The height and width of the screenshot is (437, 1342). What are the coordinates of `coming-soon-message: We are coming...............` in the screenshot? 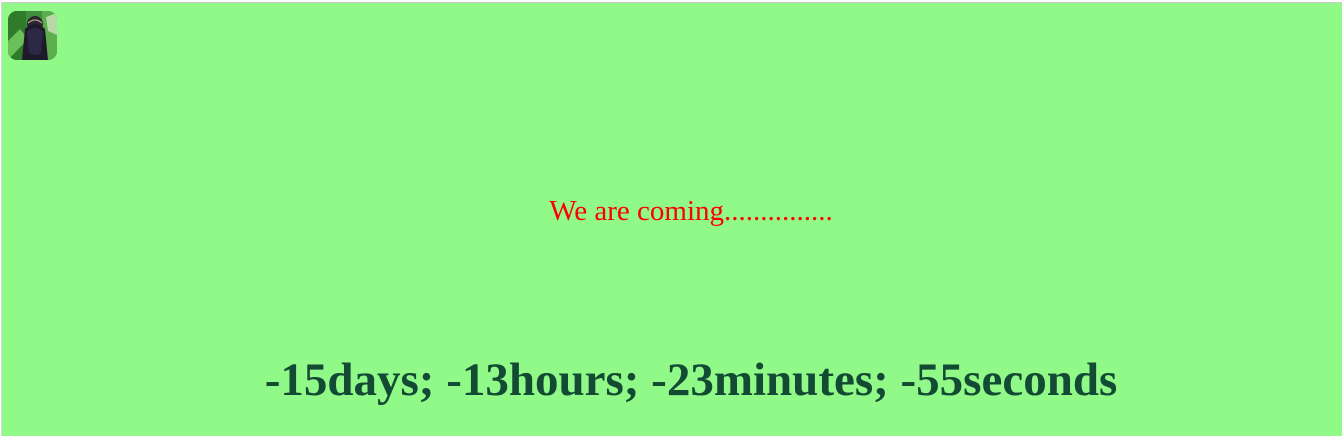 It's located at (691, 211).